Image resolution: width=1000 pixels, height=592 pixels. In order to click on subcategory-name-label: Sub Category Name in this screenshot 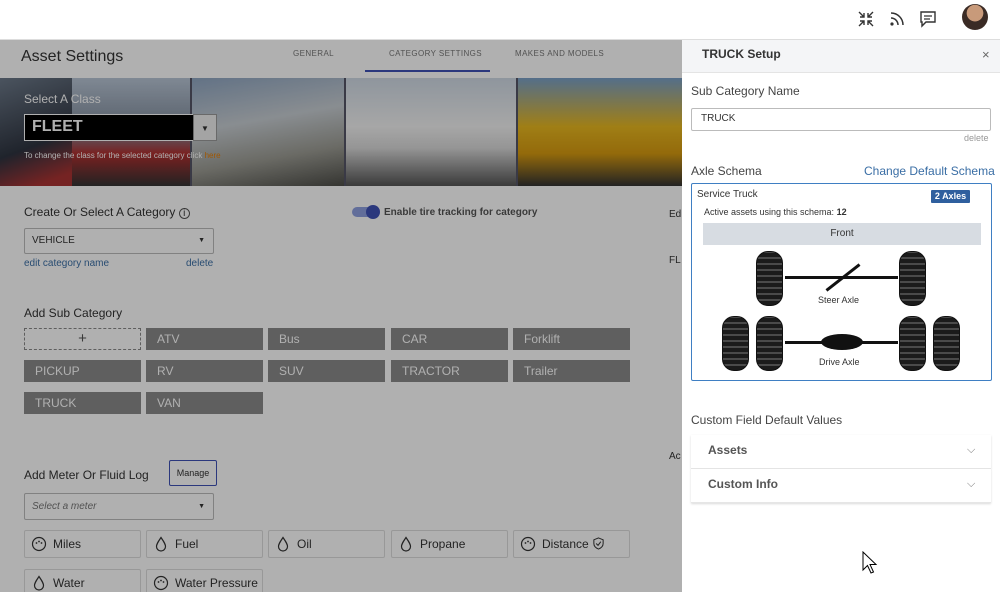, I will do `click(745, 91)`.